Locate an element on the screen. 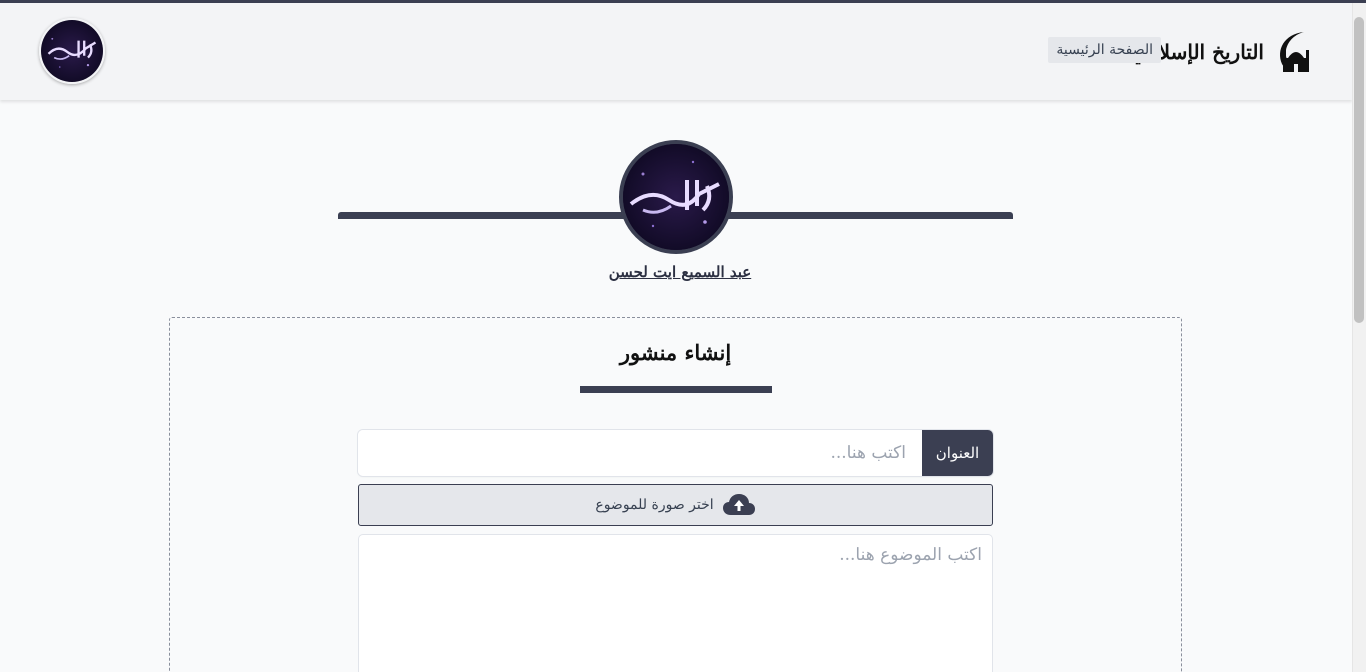 The height and width of the screenshot is (672, 1366). profile-avatar-image is located at coordinates (676, 197).